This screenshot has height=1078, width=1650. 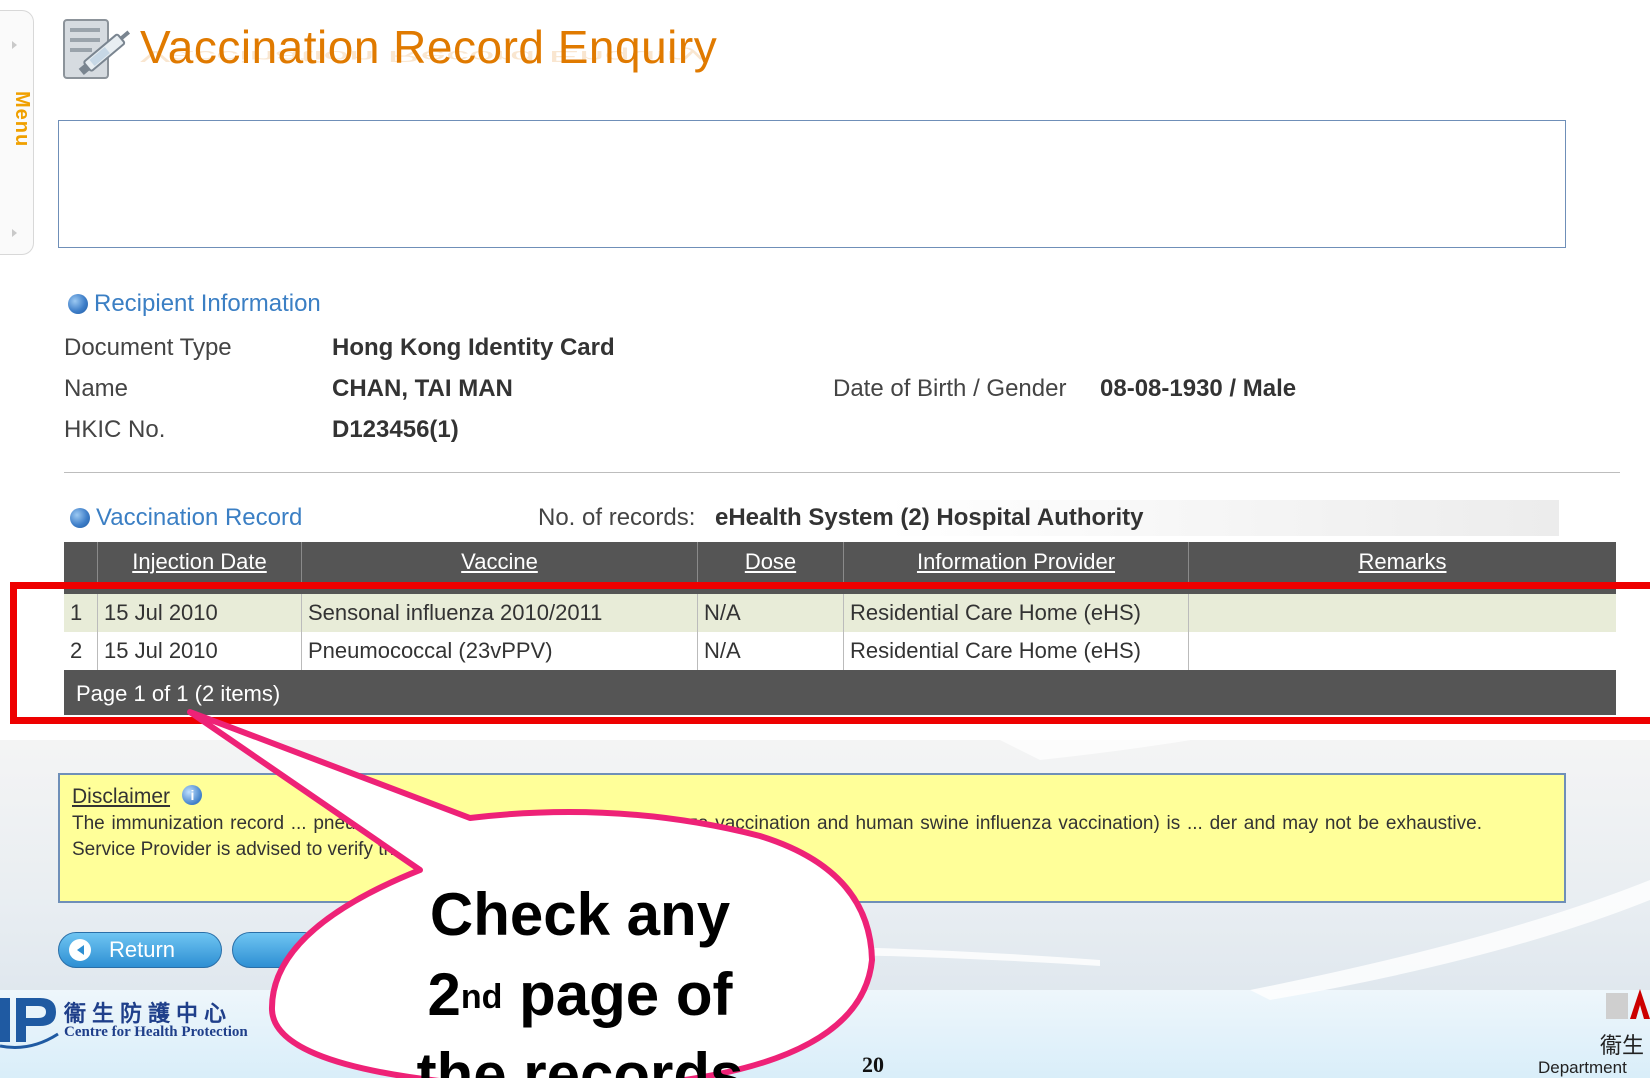 I want to click on page-number: 20, so click(x=873, y=1064).